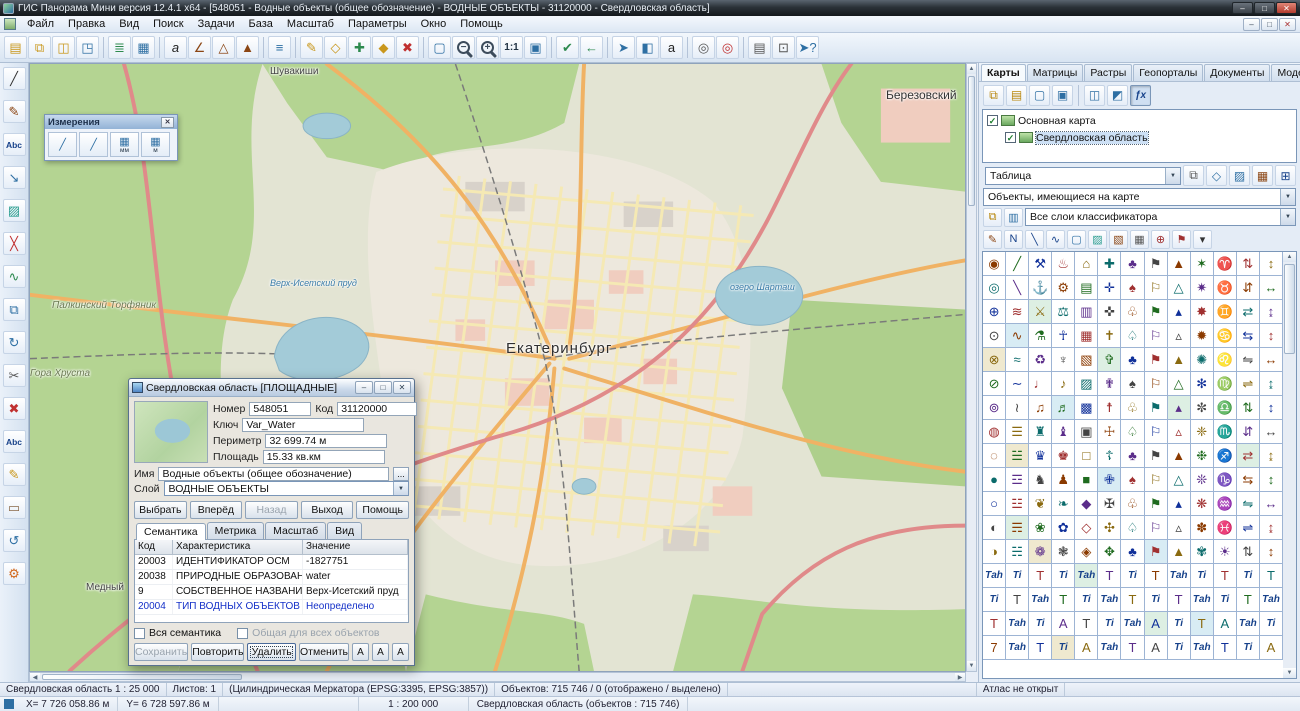 This screenshot has height=711, width=1300. What do you see at coordinates (1039, 95) in the screenshot?
I see `add-map-icon: ▢` at bounding box center [1039, 95].